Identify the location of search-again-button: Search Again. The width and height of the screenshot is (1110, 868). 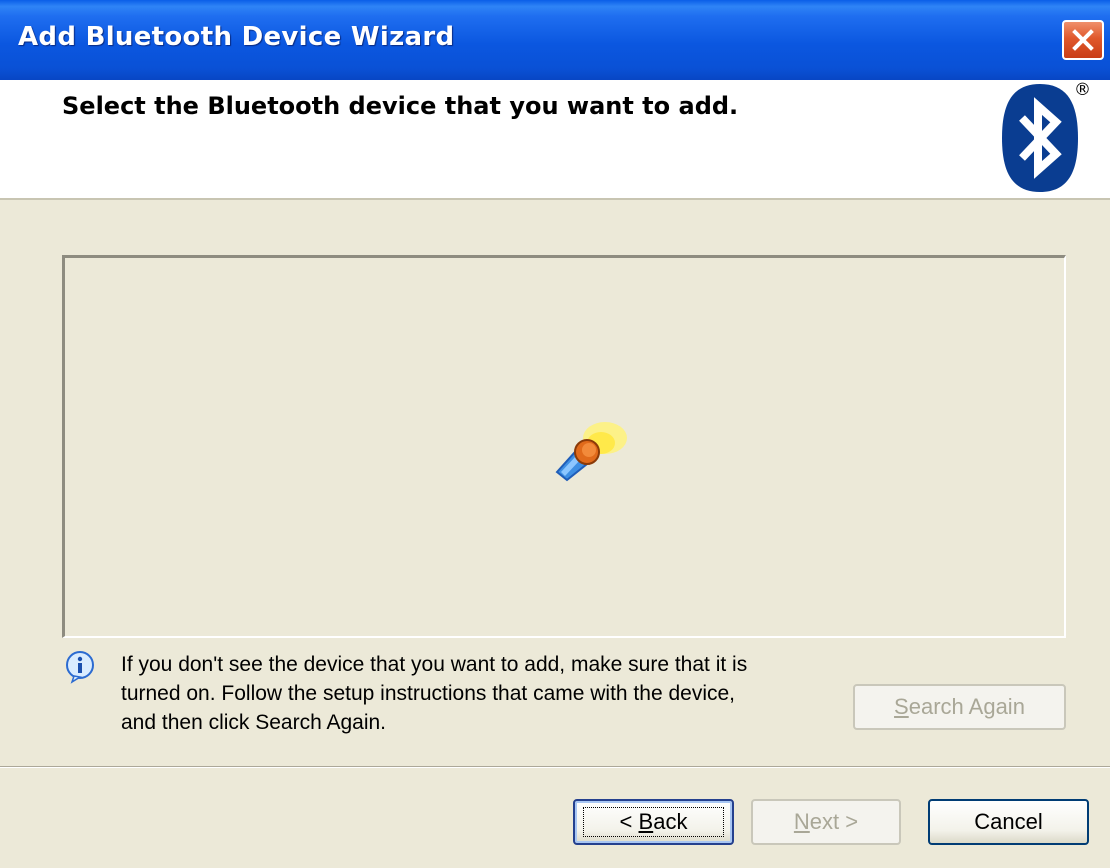
(959, 707).